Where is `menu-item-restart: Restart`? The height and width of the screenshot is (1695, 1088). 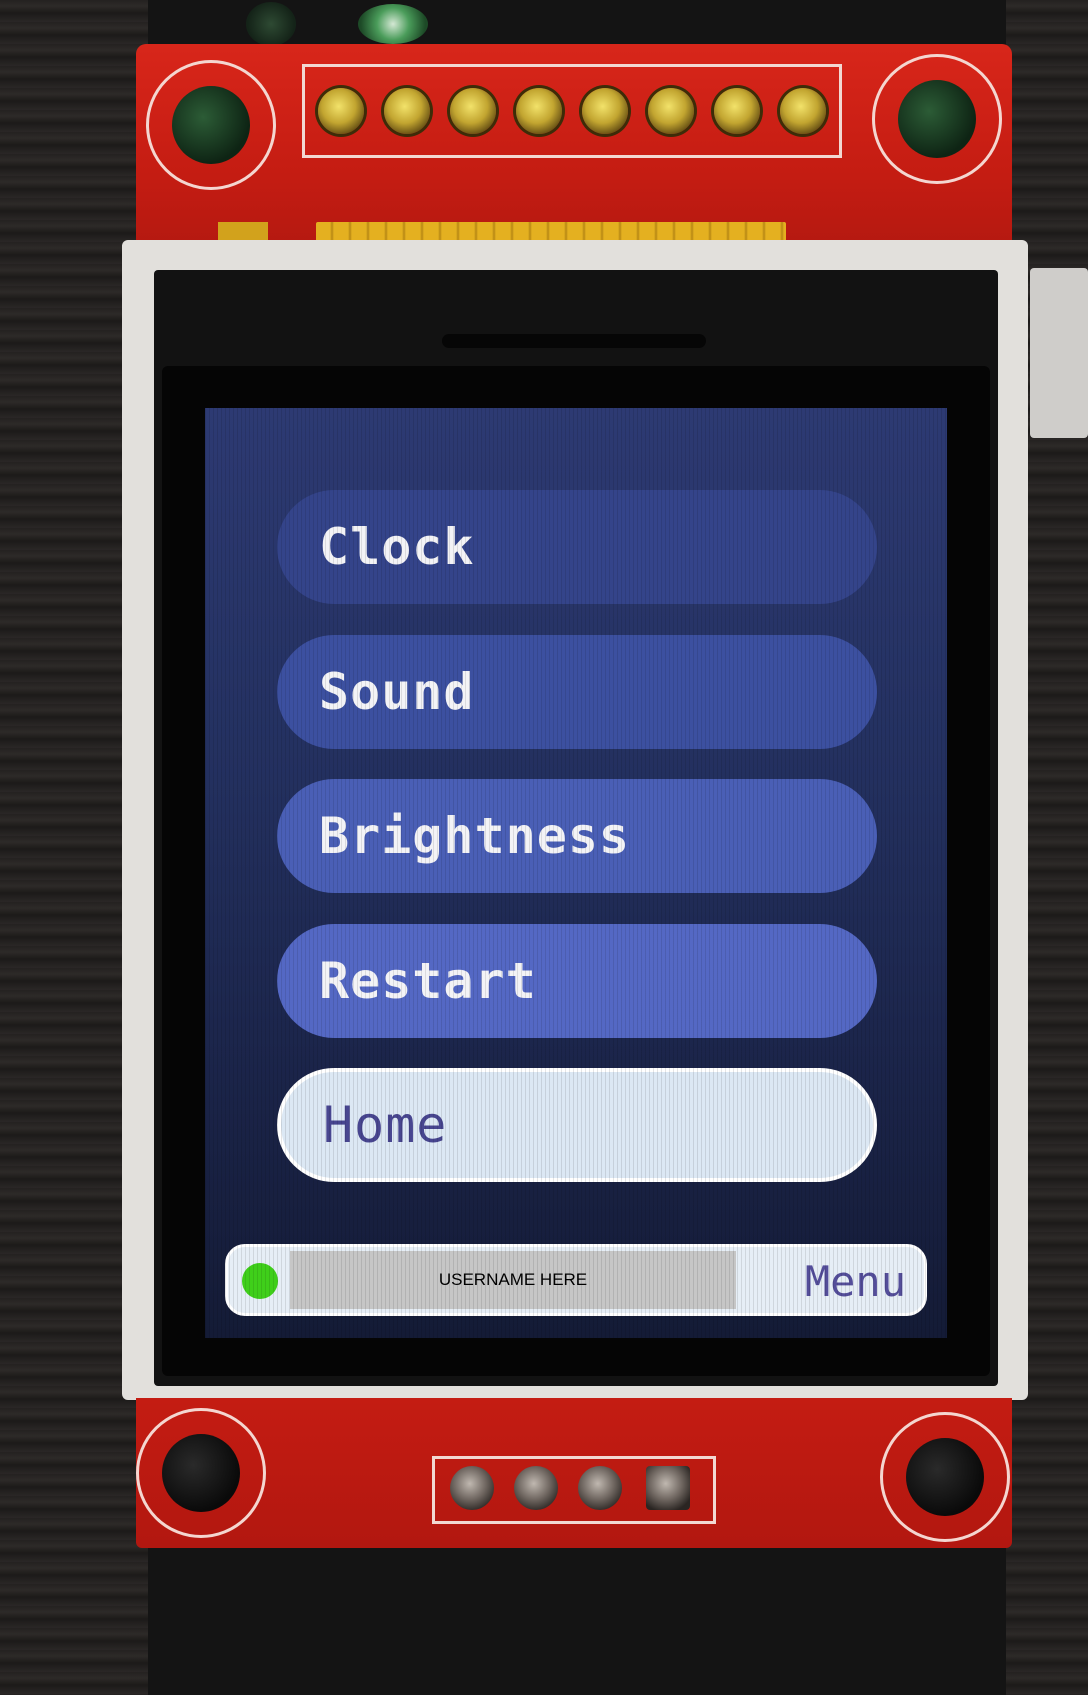 menu-item-restart: Restart is located at coordinates (577, 981).